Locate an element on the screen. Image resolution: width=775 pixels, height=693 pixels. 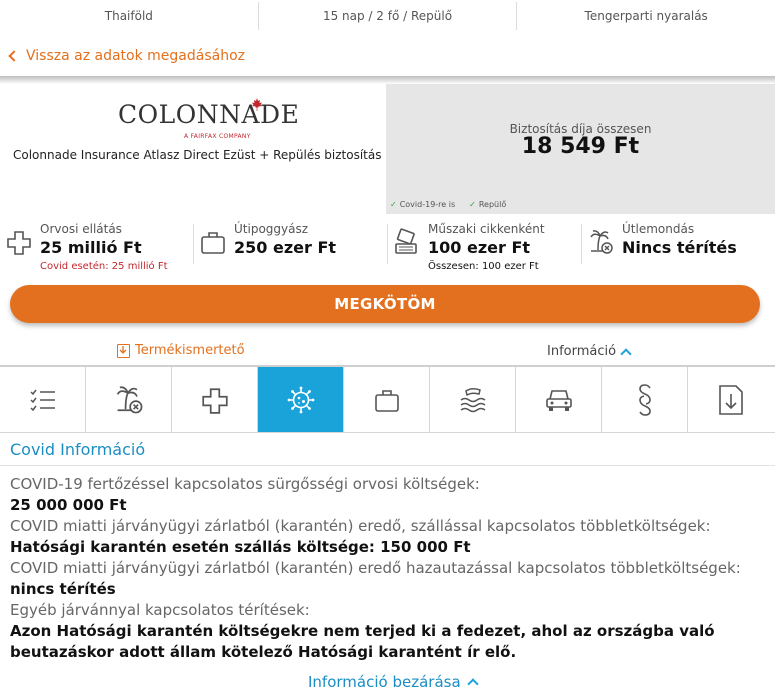
feature-label: Útlemondás is located at coordinates (658, 229).